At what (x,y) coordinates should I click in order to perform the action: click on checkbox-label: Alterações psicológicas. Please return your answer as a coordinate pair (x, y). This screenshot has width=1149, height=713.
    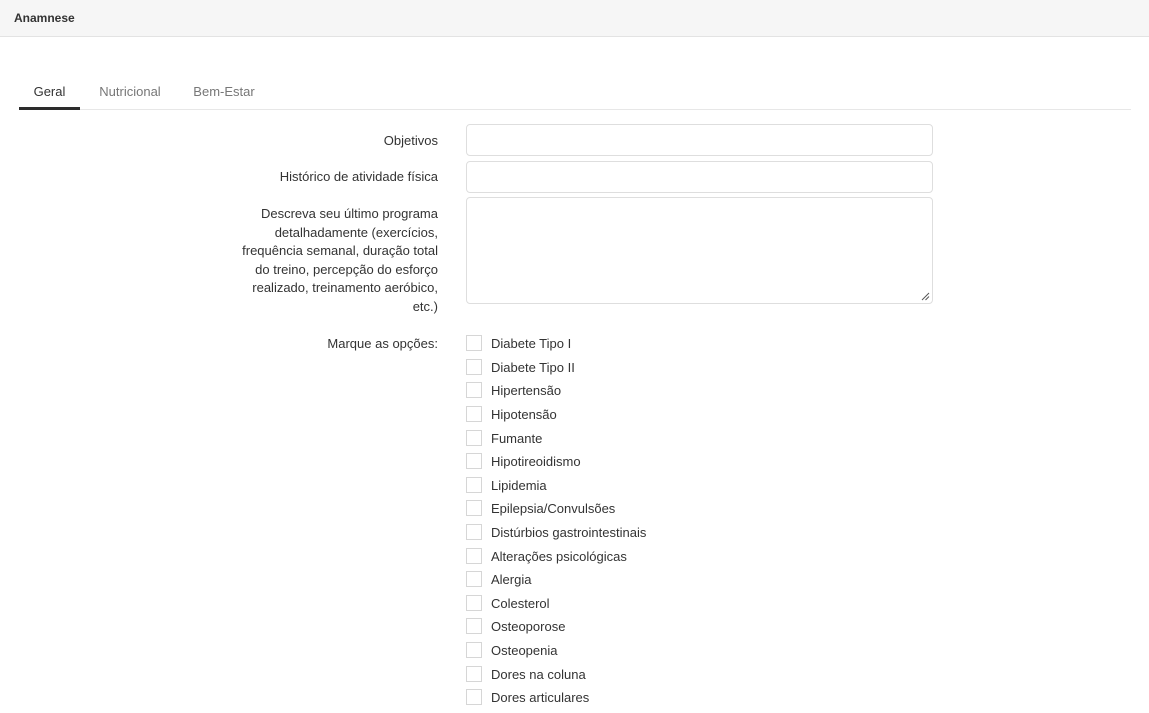
    Looking at the image, I should click on (559, 556).